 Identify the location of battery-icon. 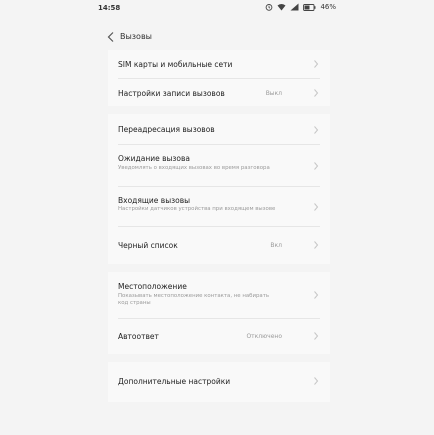
(309, 7).